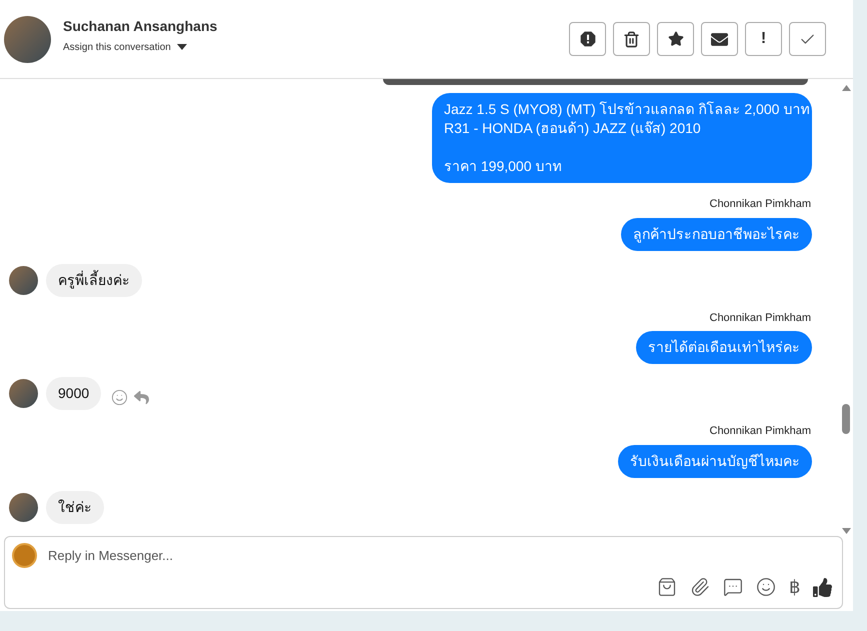  Describe the element at coordinates (700, 587) in the screenshot. I see `attach-icon` at that location.